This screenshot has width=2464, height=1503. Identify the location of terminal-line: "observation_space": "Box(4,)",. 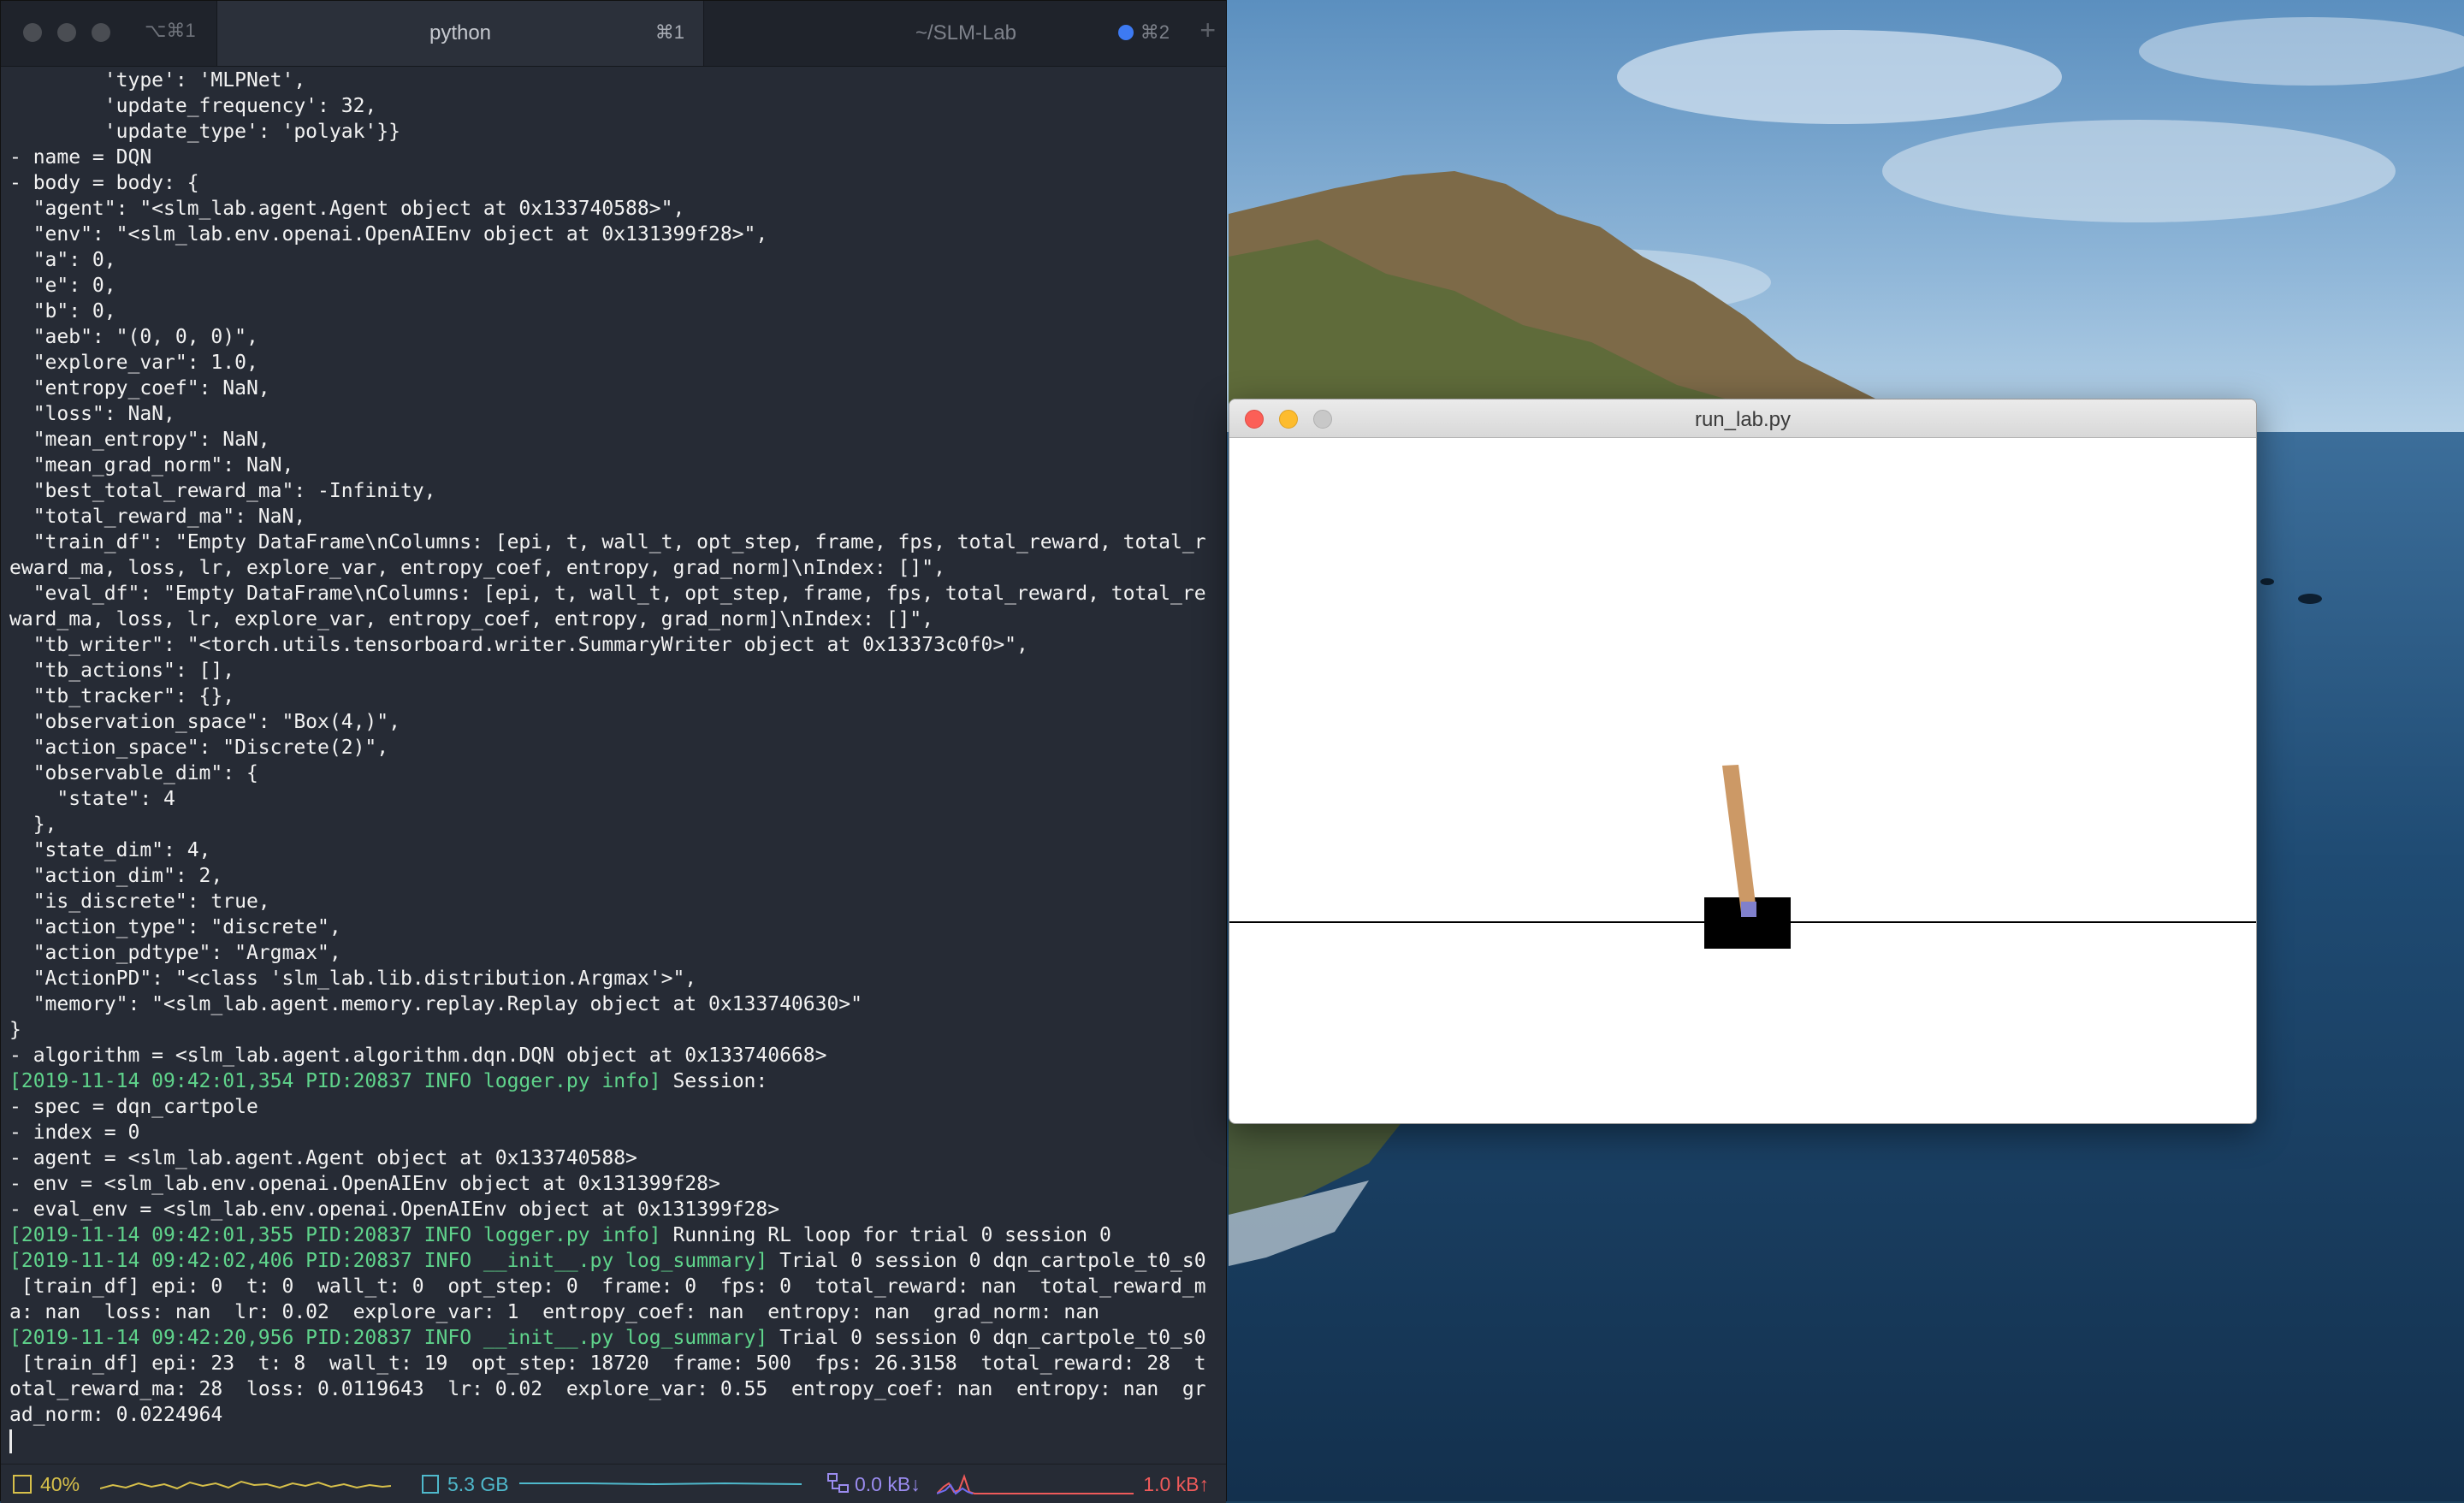
(204, 722).